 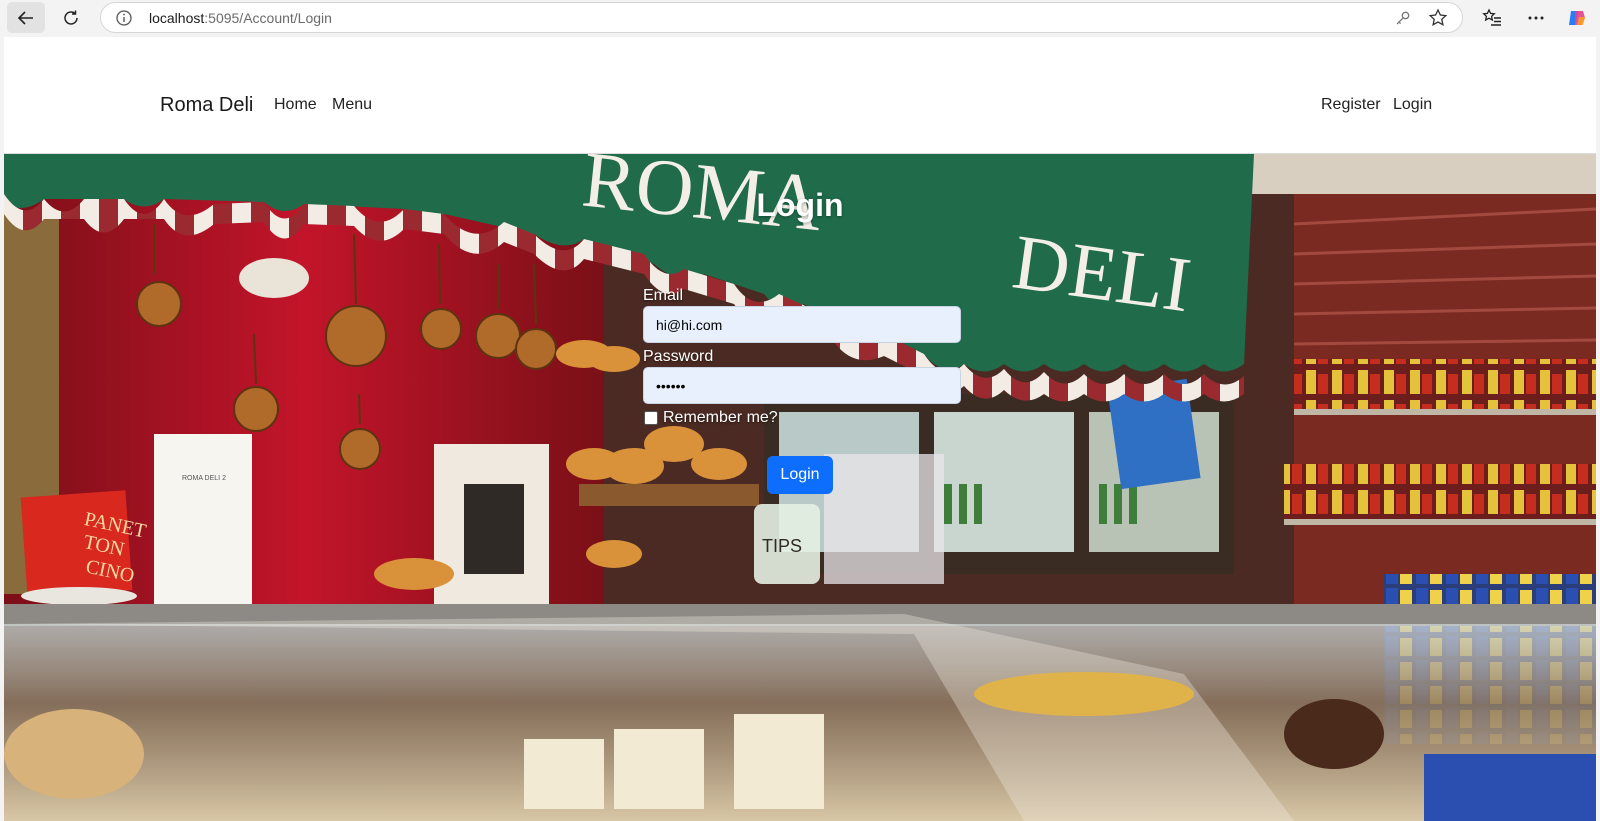 I want to click on copilot-icon, so click(x=1577, y=17).